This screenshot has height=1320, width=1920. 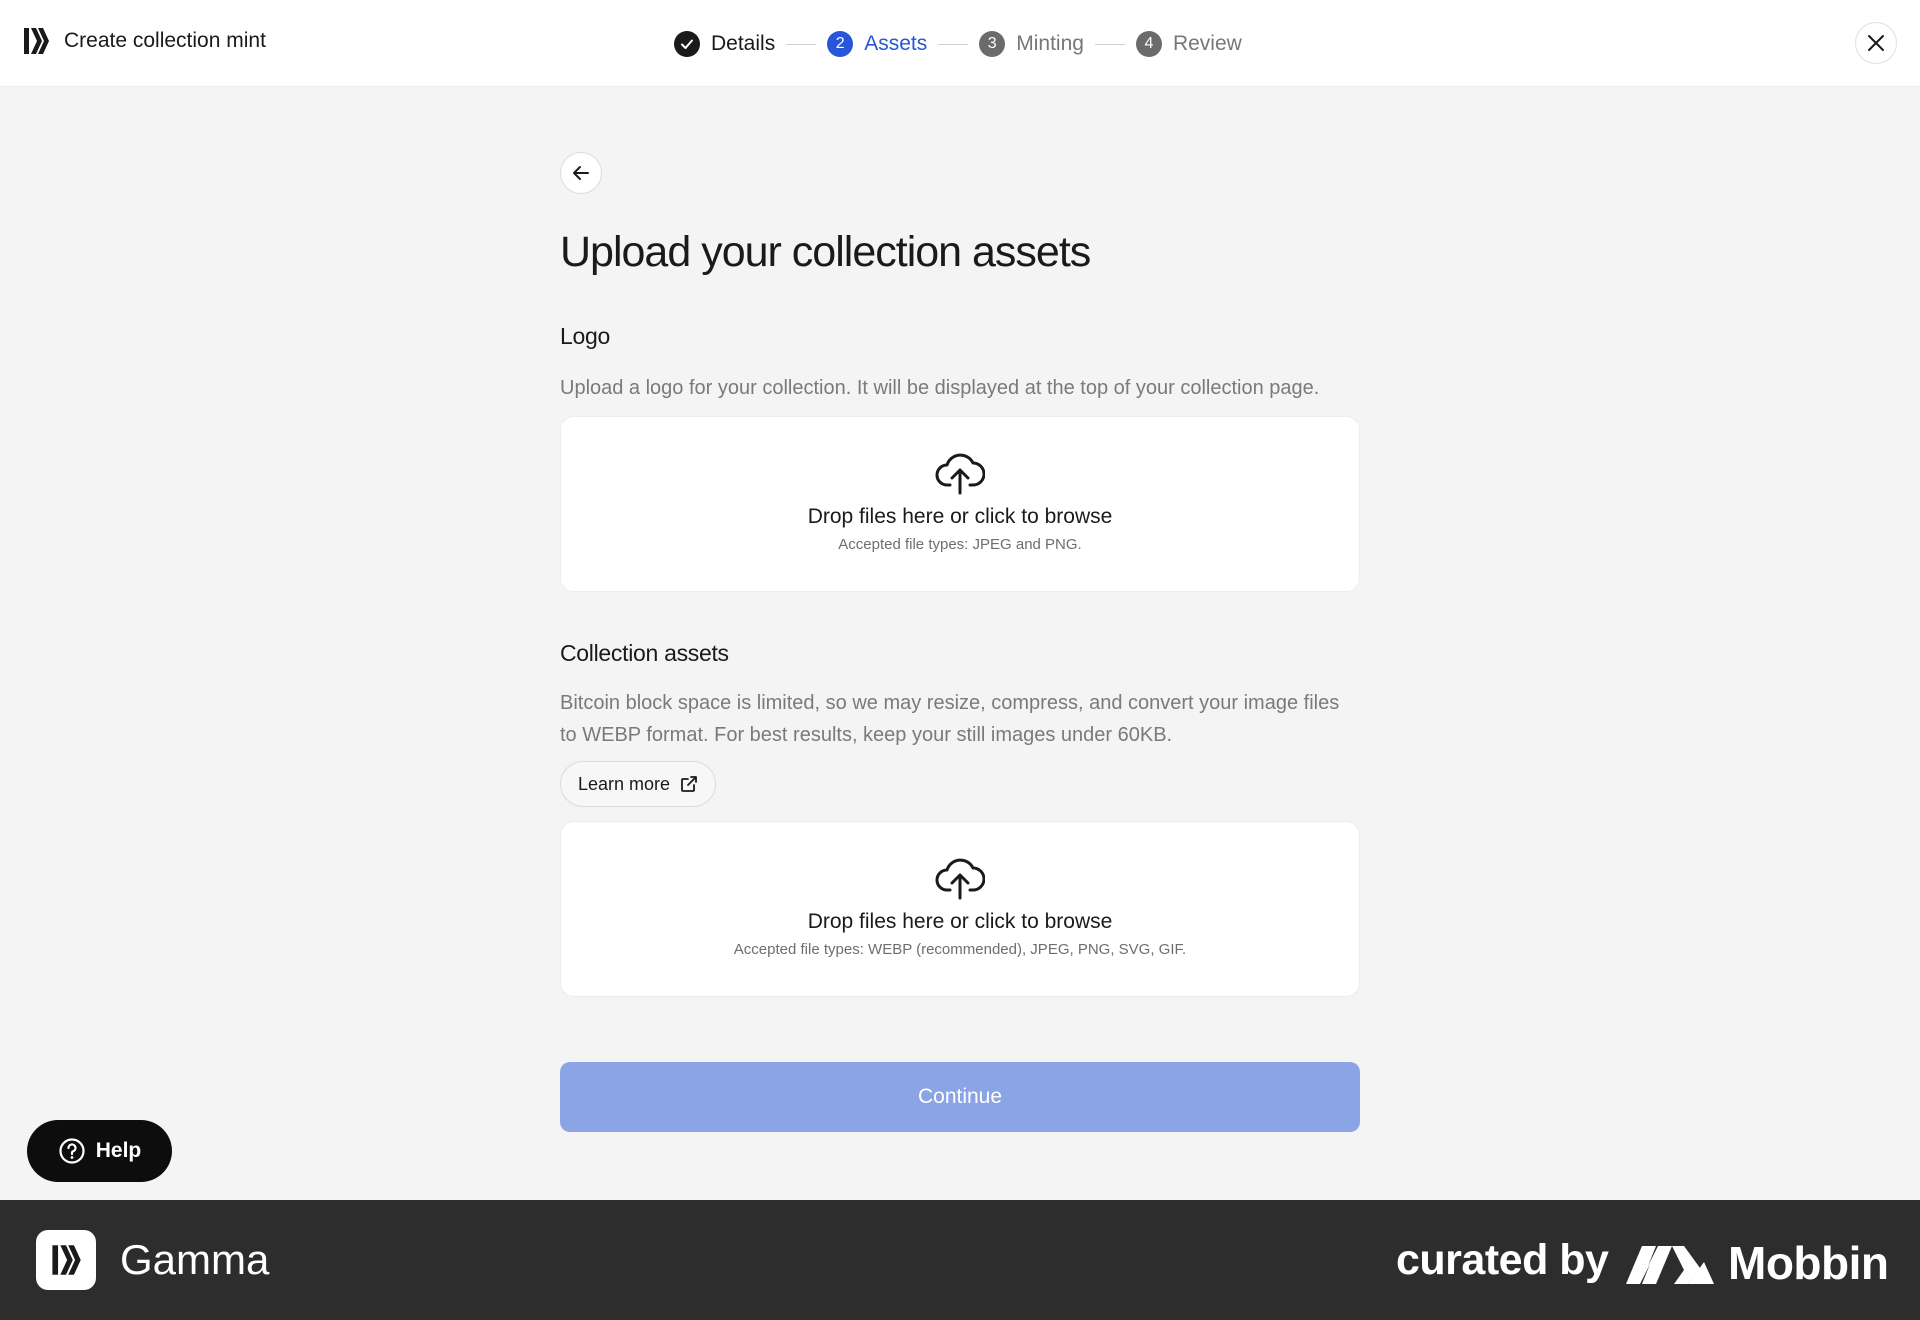 I want to click on gamma-logo-icon, so click(x=36, y=41).